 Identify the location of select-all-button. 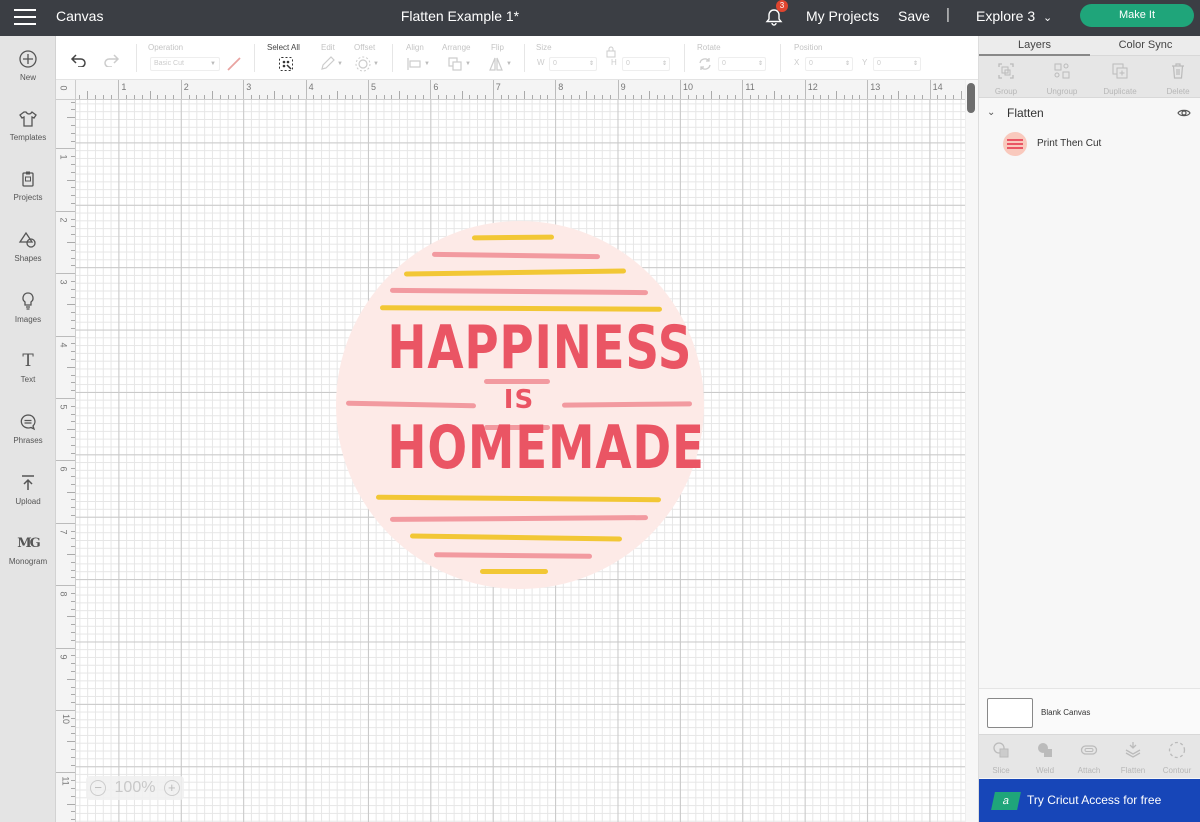
(286, 64).